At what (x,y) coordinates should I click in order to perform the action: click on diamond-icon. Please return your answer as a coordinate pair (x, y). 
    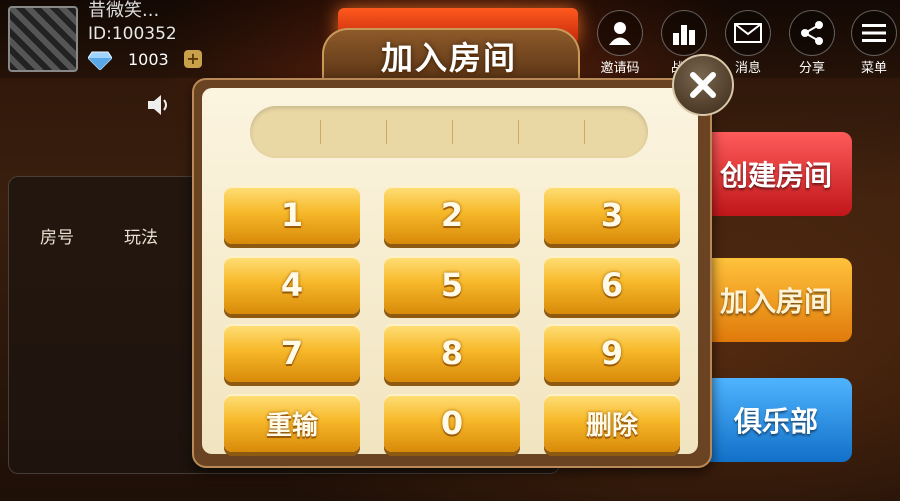
    Looking at the image, I should click on (100, 60).